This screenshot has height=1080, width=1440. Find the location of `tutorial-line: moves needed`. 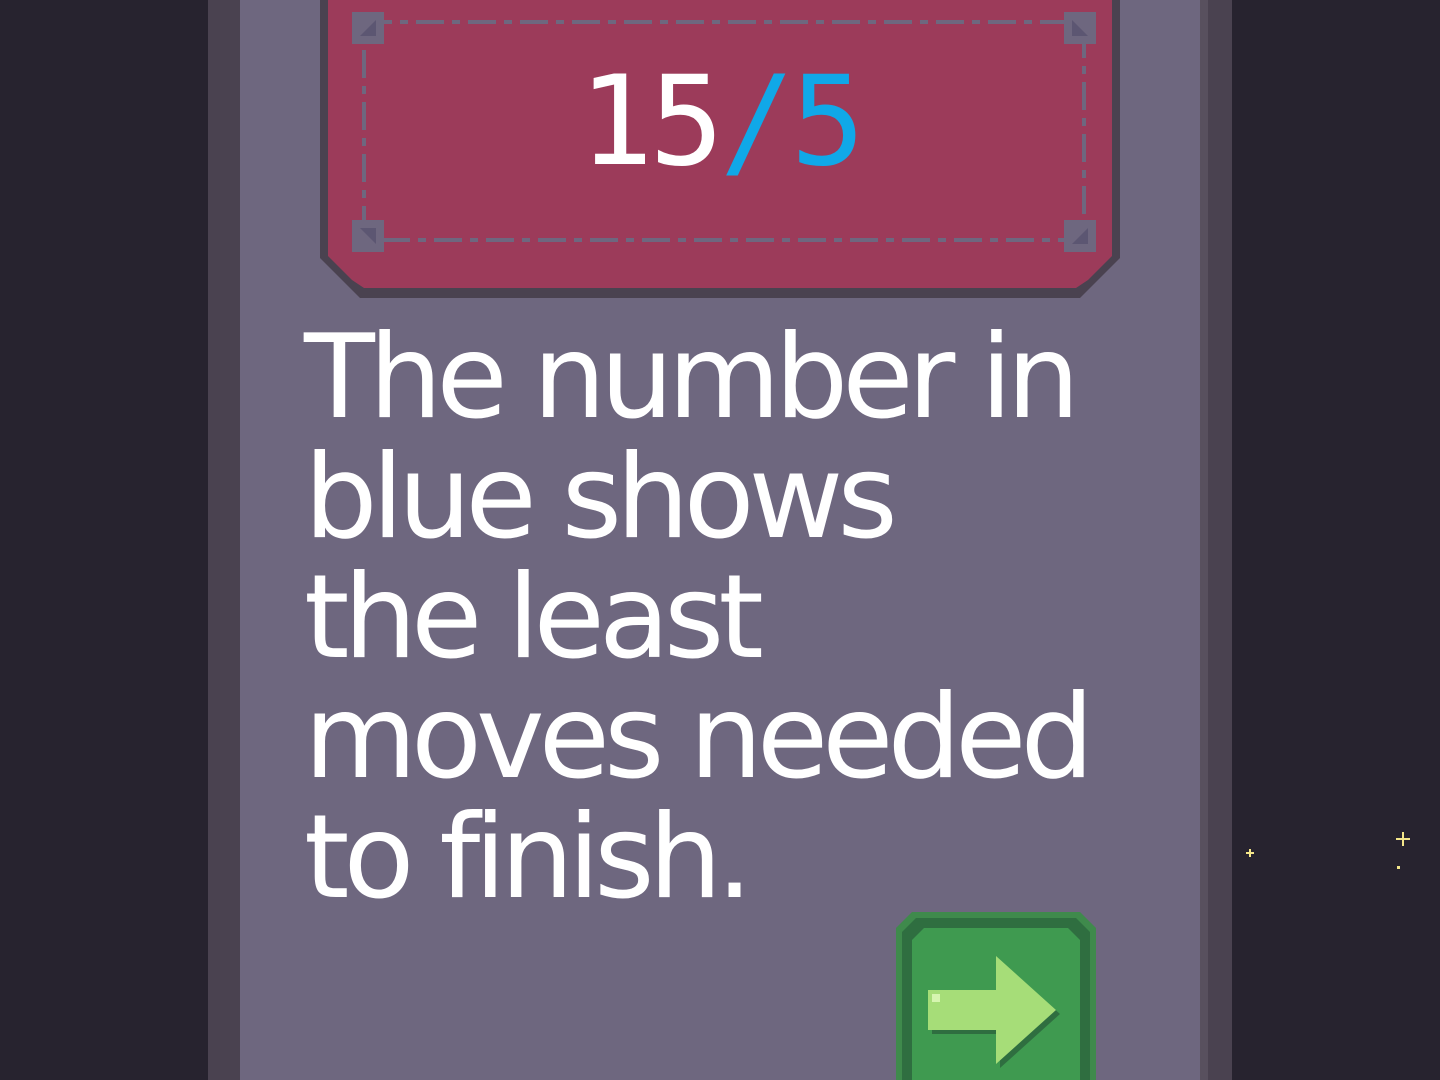

tutorial-line: moves needed is located at coordinates (699, 737).